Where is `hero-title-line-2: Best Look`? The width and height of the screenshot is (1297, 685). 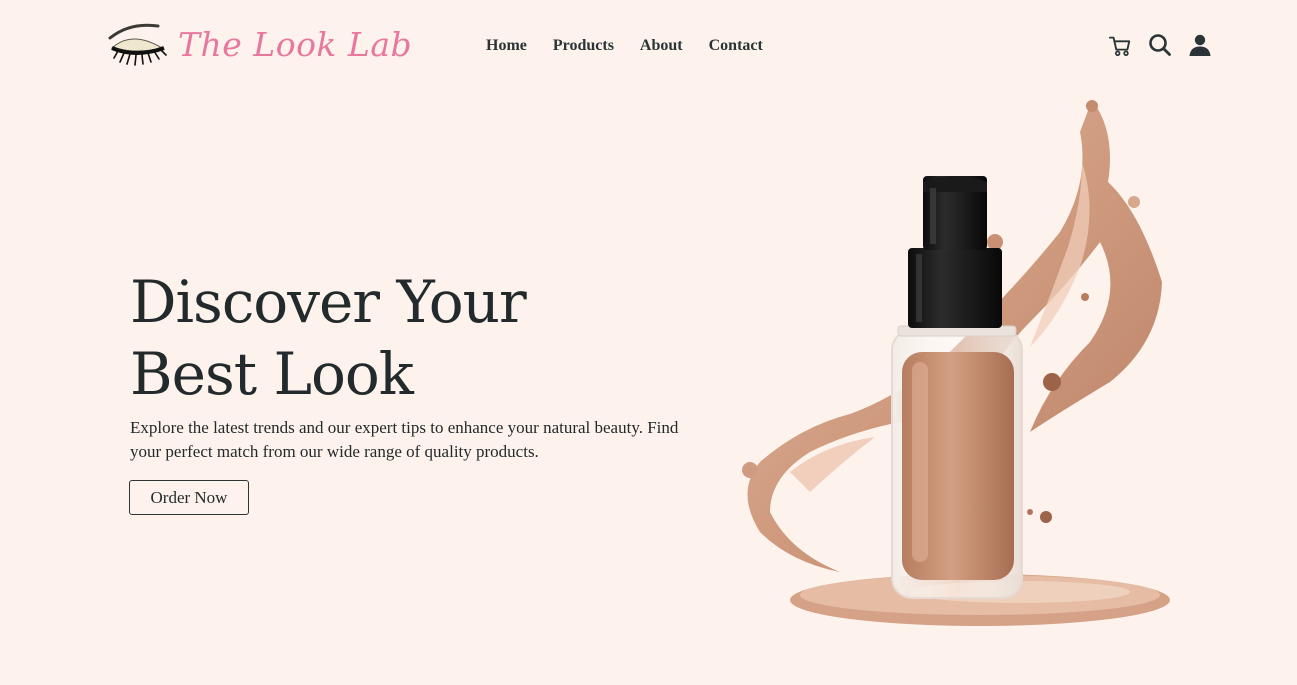 hero-title-line-2: Best Look is located at coordinates (272, 374).